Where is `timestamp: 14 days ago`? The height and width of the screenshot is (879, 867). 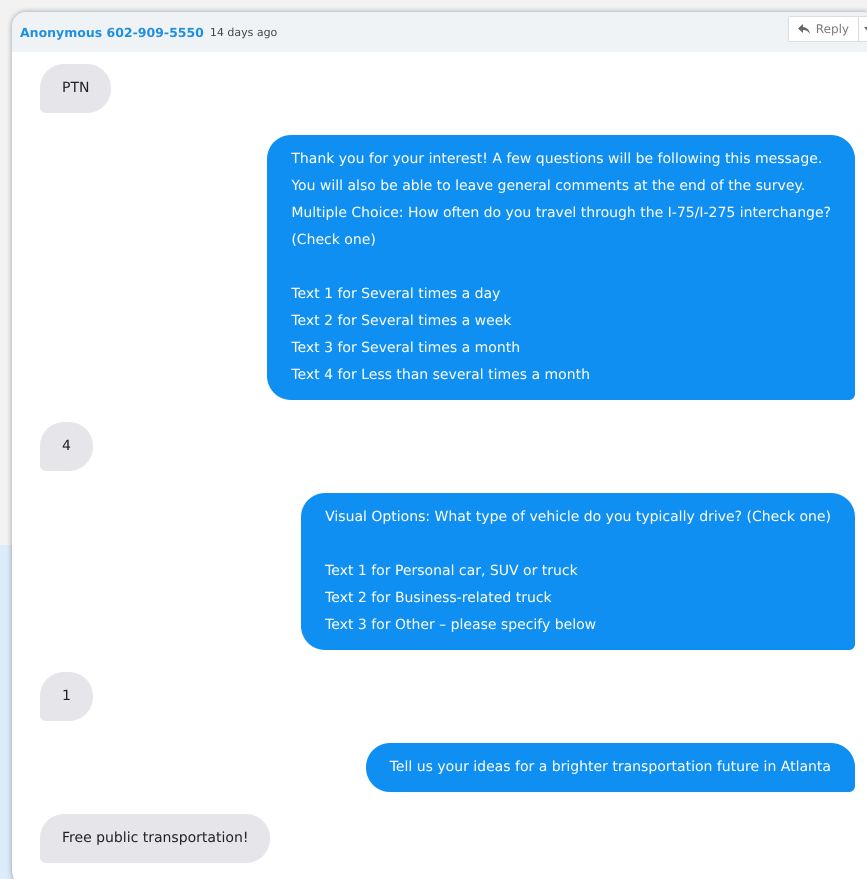 timestamp: 14 days ago is located at coordinates (244, 32).